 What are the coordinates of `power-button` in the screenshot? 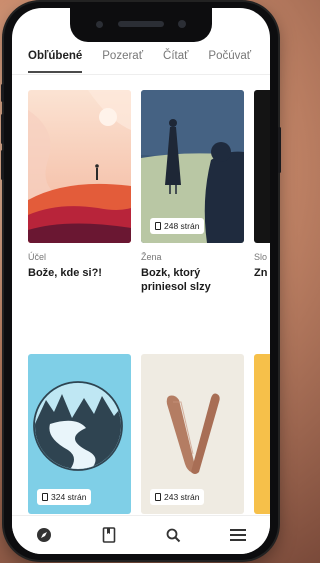 It's located at (279, 150).